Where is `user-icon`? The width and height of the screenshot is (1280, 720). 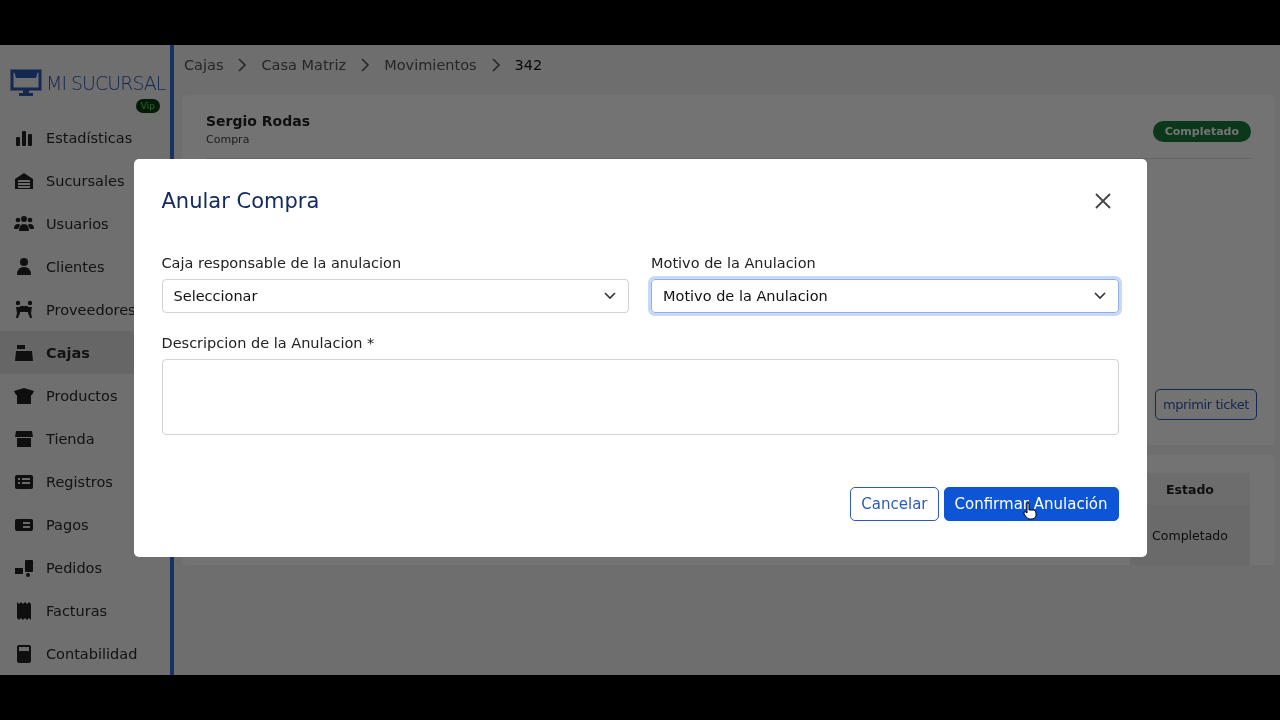
user-icon is located at coordinates (24, 266).